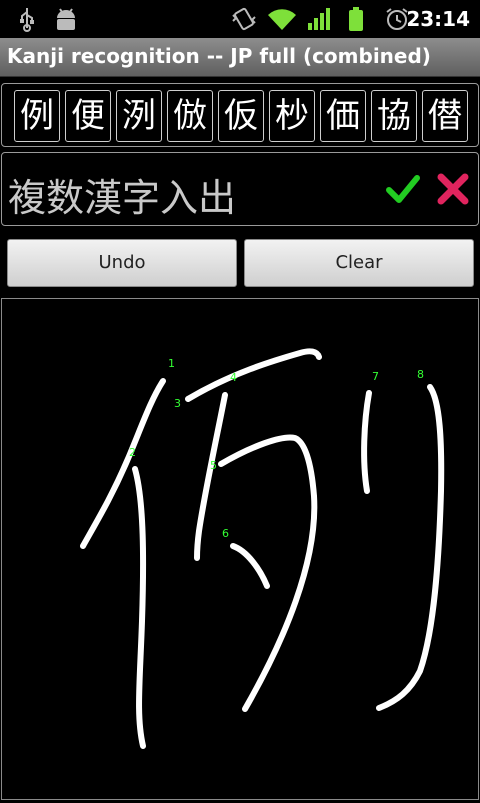  I want to click on android-debug-icon, so click(66, 21).